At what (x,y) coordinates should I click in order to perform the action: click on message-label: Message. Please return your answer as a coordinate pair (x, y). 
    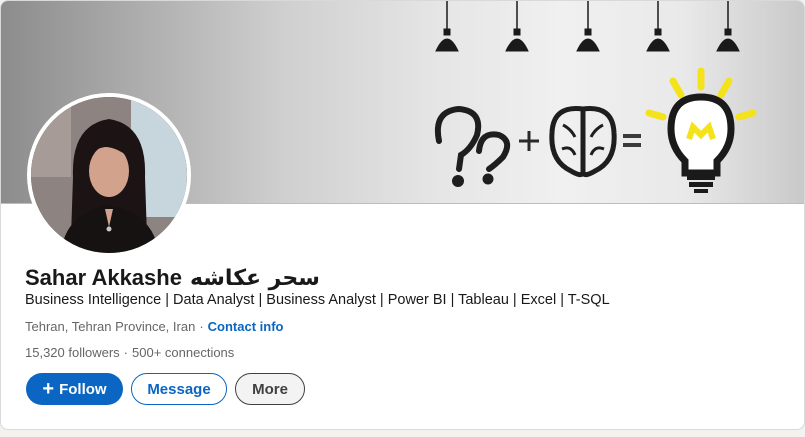
    Looking at the image, I should click on (179, 389).